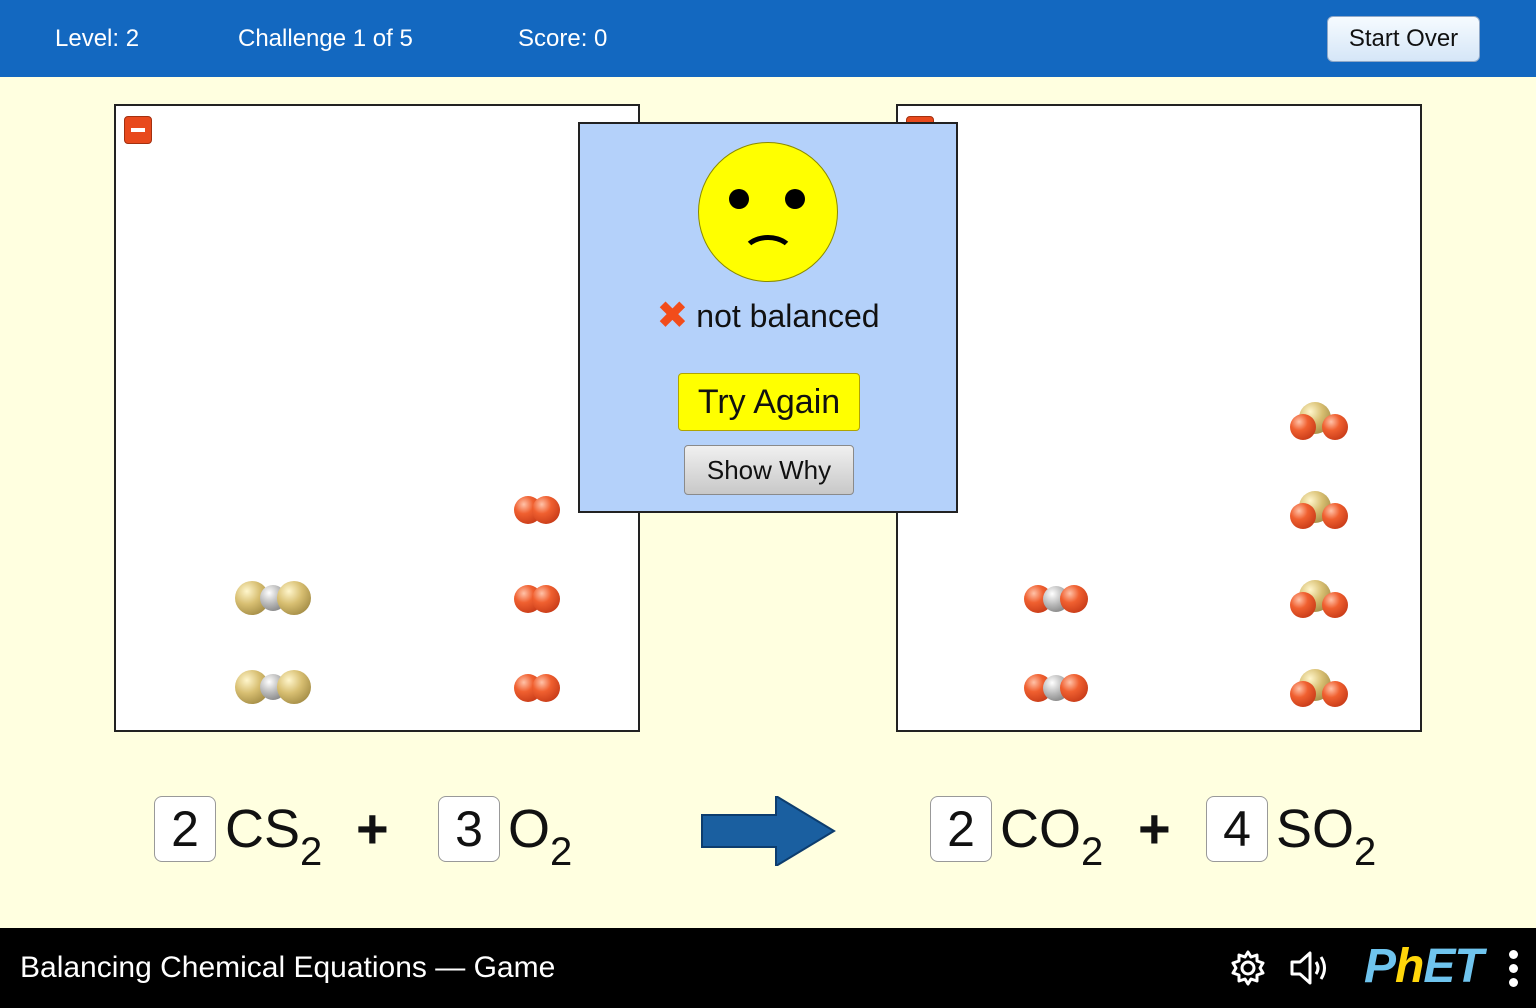 This screenshot has width=1536, height=1008. I want to click on speaker-icon, so click(1312, 968).